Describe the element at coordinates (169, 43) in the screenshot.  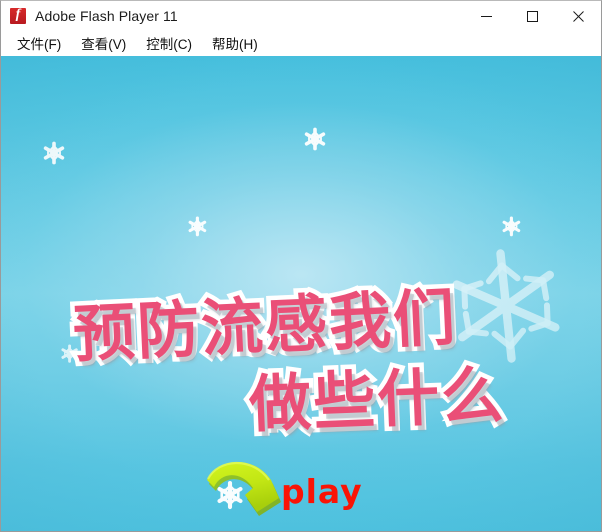
I see `menu-control: 控制(C)` at that location.